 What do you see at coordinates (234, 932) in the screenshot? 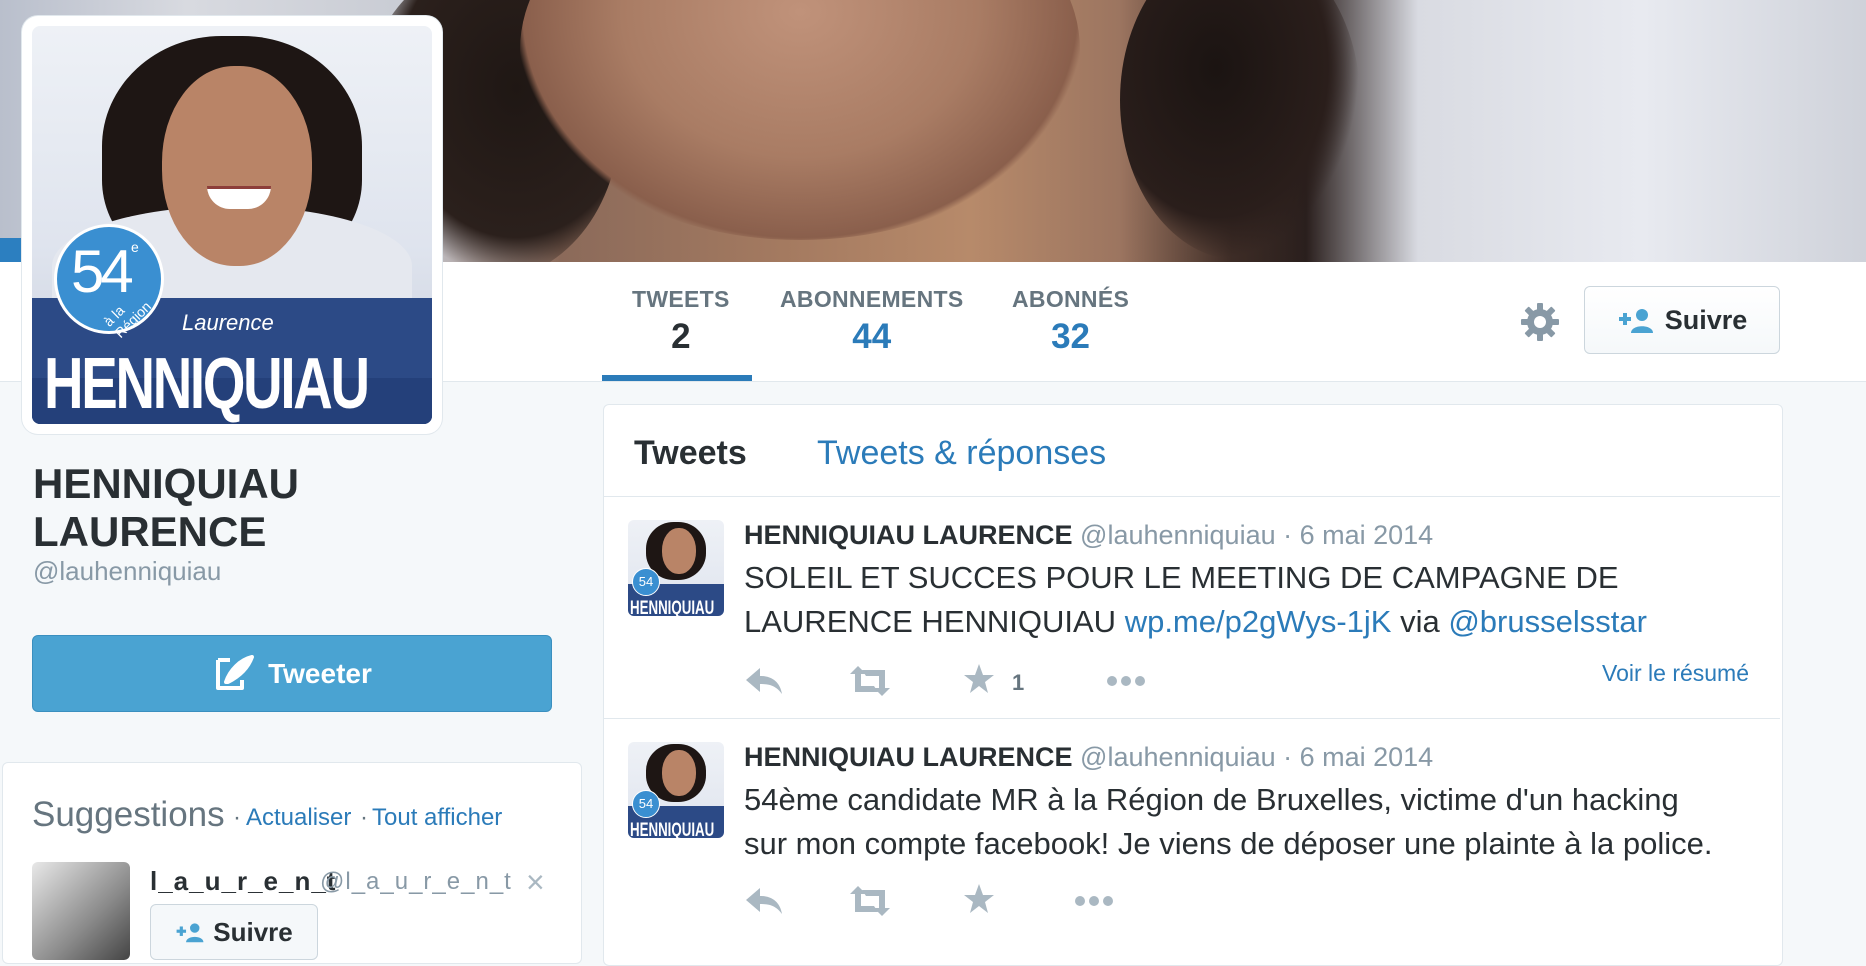
I see `suggested-user-follow-button: Suivre` at bounding box center [234, 932].